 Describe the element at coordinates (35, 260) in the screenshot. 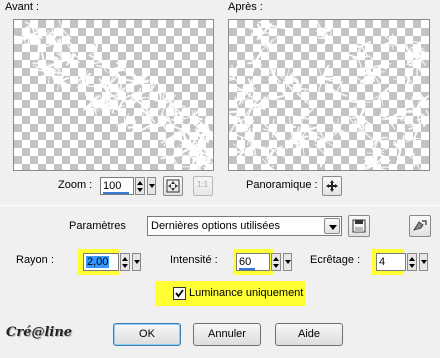

I see `radius-label: Rayon :` at that location.